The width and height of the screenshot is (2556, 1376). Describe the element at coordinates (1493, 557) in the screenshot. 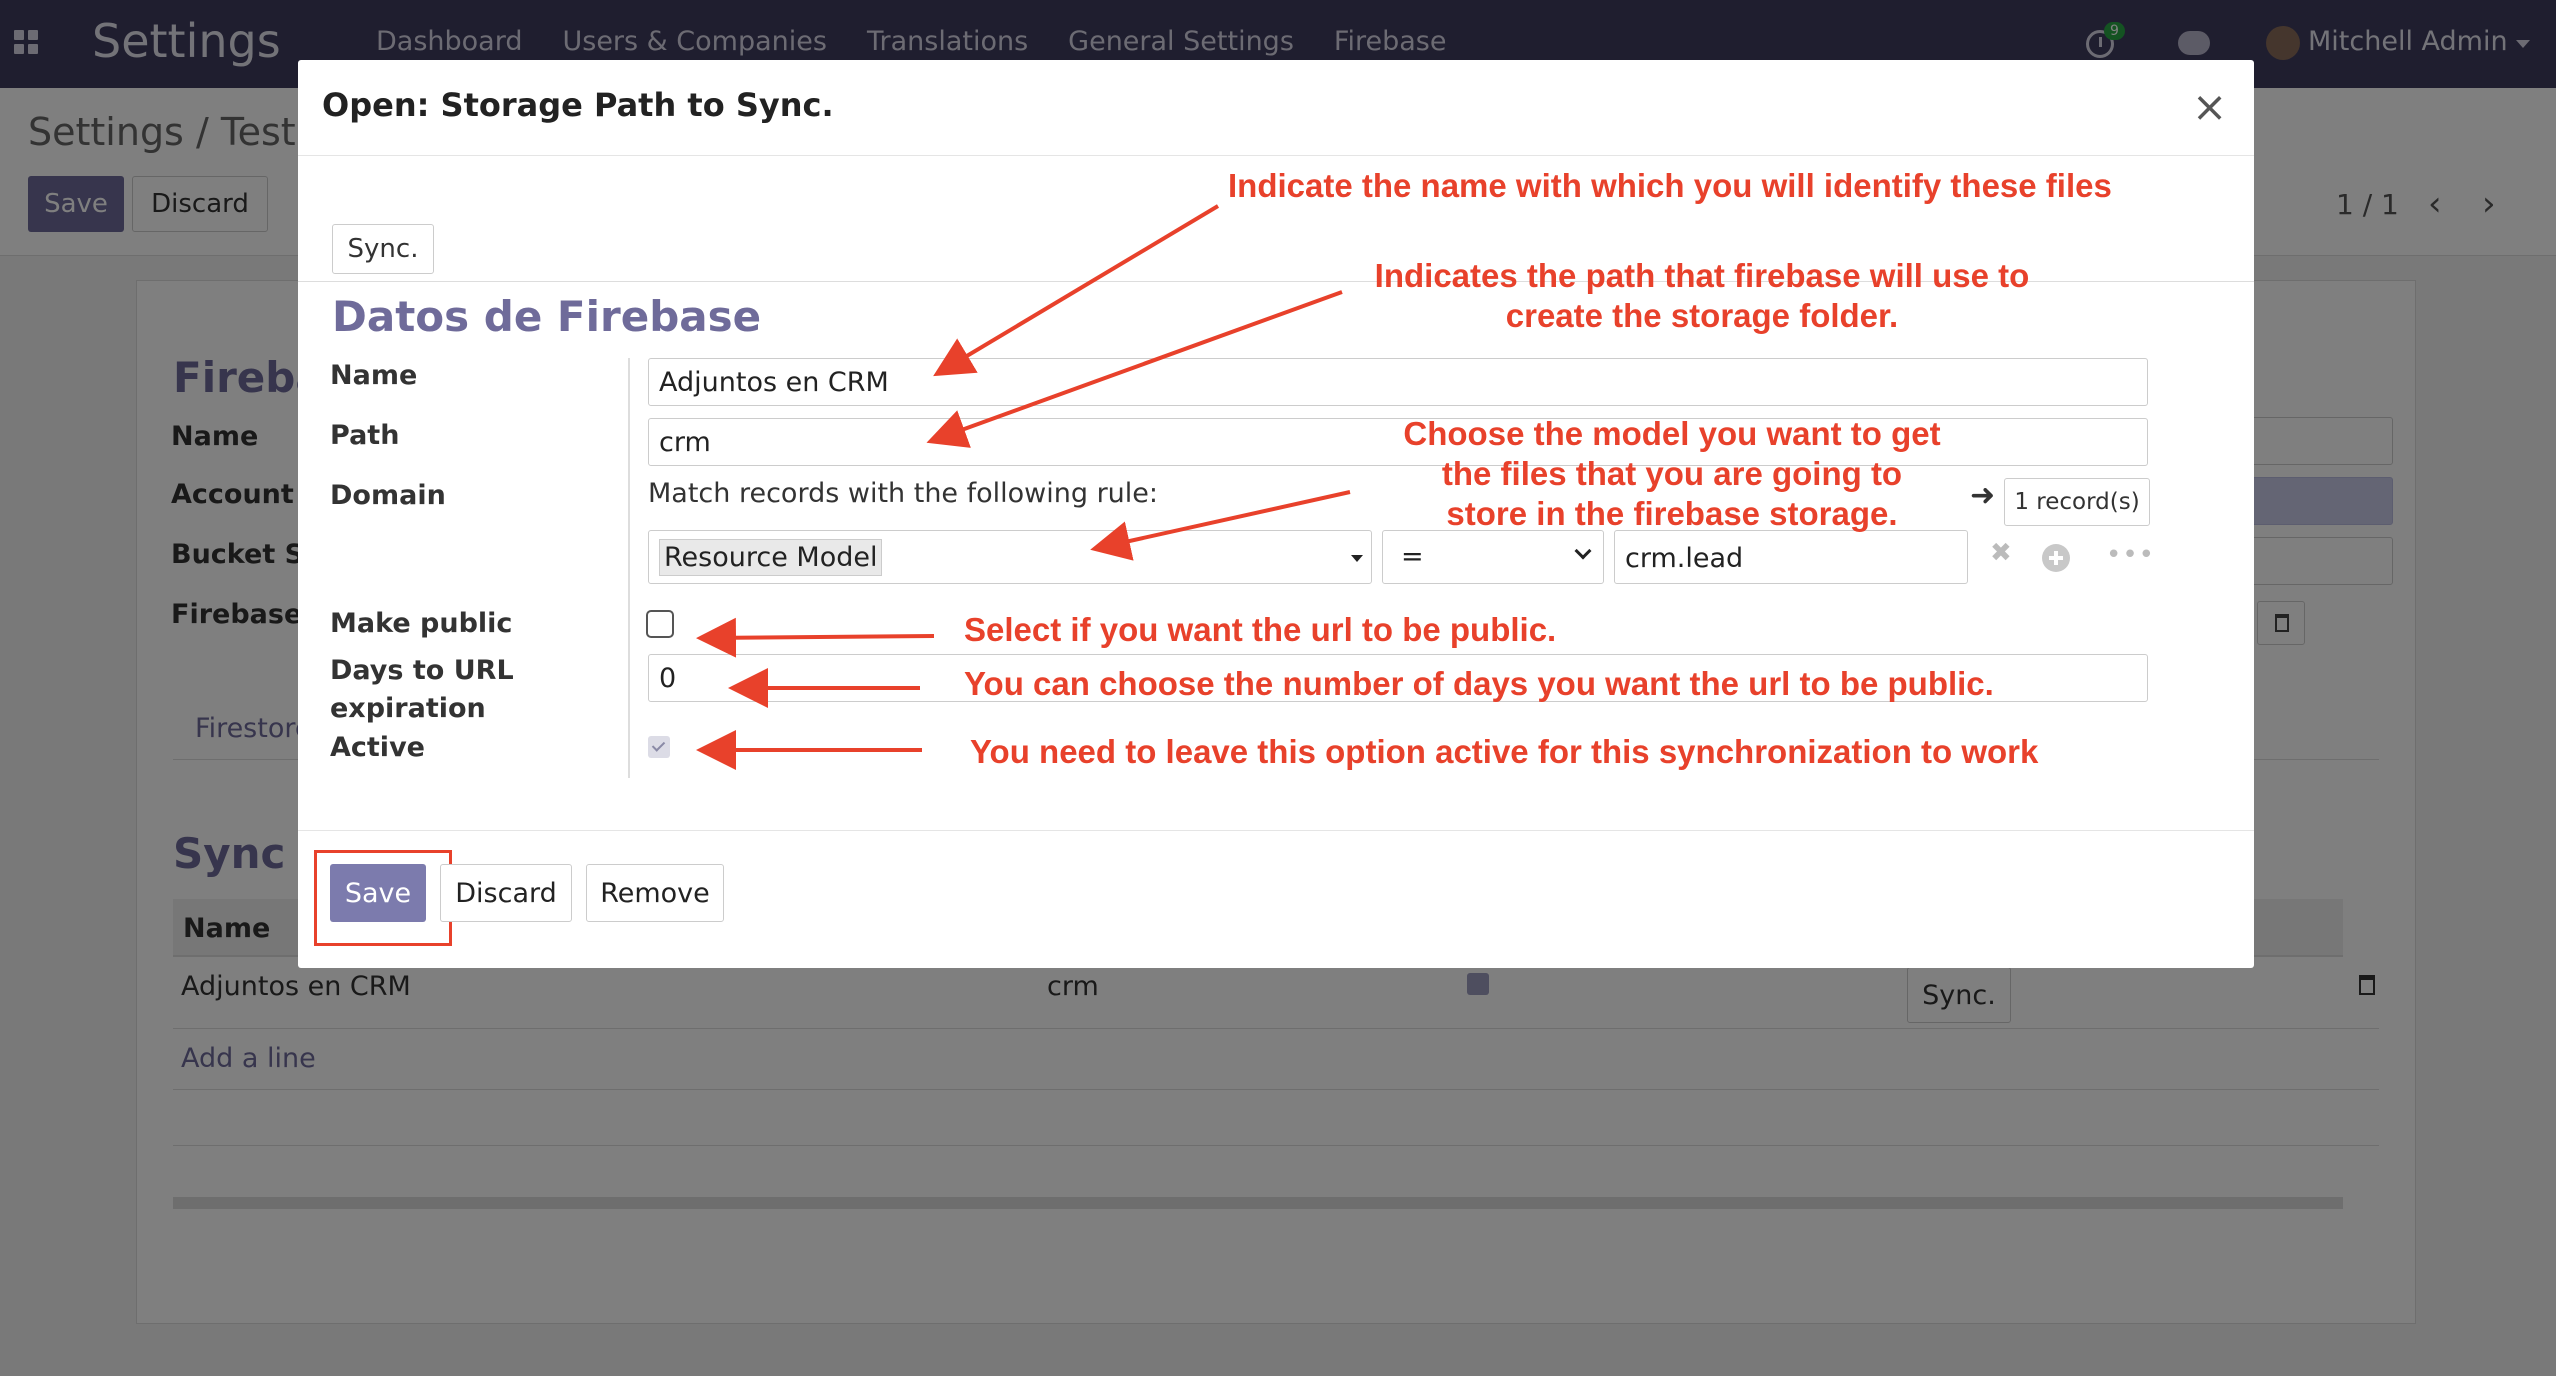

I see `domain-operator-select: =` at that location.